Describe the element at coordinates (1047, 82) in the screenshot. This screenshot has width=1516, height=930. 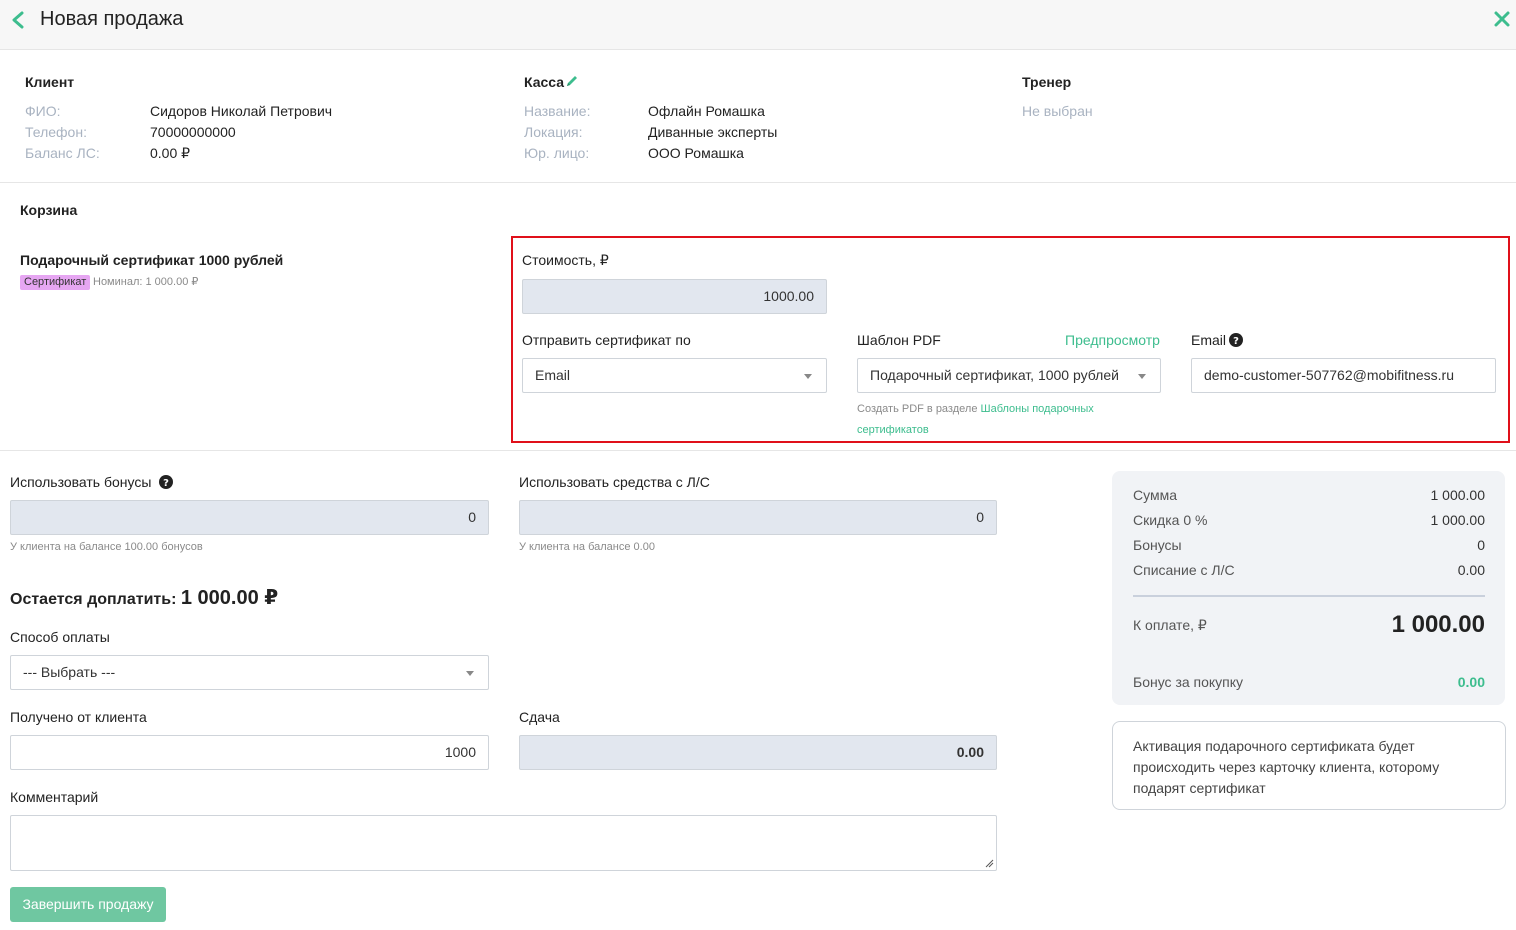
I see `trainer-section-title: Тренер` at that location.